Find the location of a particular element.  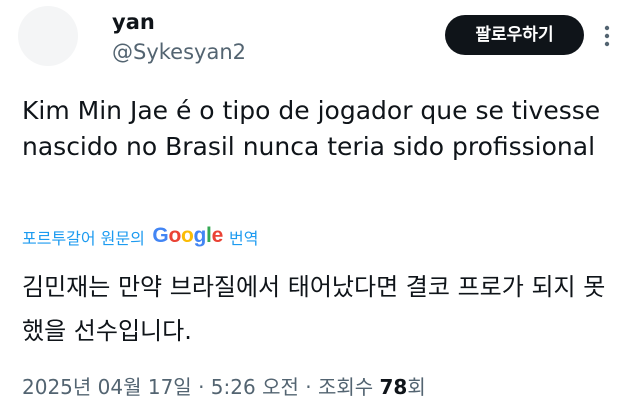

views-count: 78 is located at coordinates (394, 387).